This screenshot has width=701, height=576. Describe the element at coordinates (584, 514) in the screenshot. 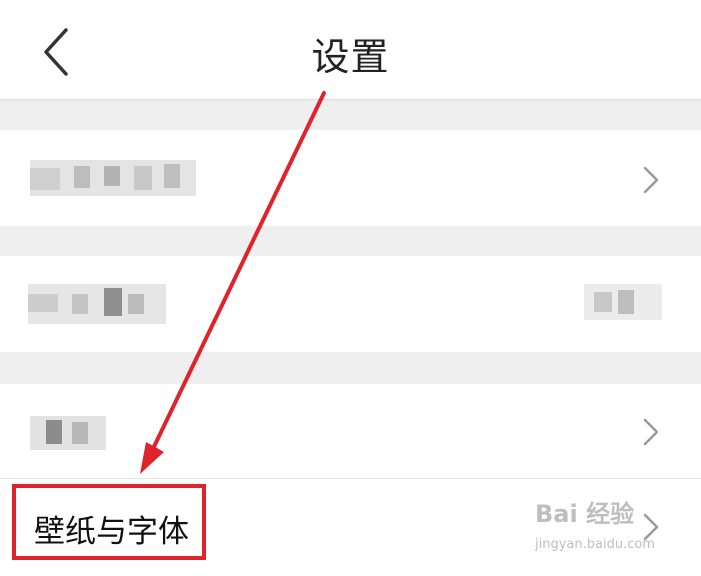

I see `svg-text: Bai 经验` at that location.